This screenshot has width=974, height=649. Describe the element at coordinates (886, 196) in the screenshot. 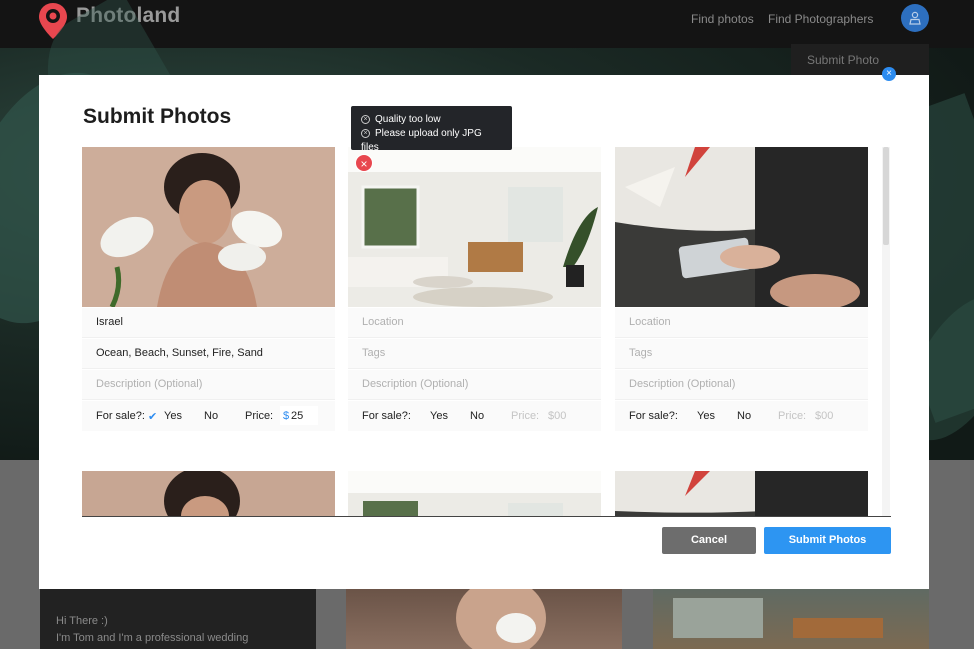

I see `grid-scrollbar-thumb` at that location.